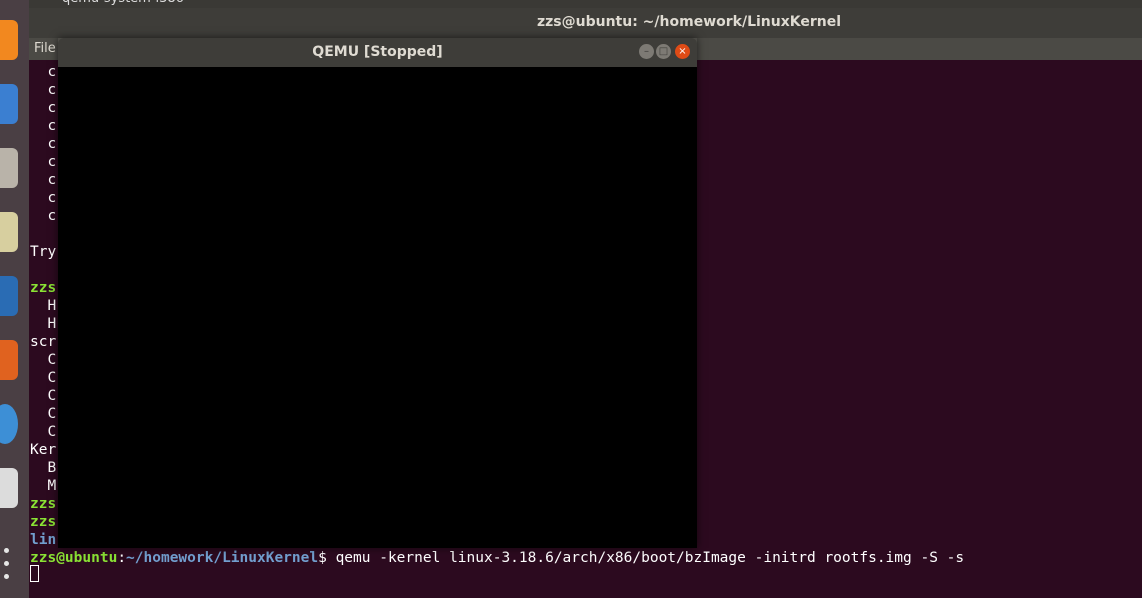 The height and width of the screenshot is (598, 1142). Describe the element at coordinates (43, 252) in the screenshot. I see `terminal-line: Try` at that location.